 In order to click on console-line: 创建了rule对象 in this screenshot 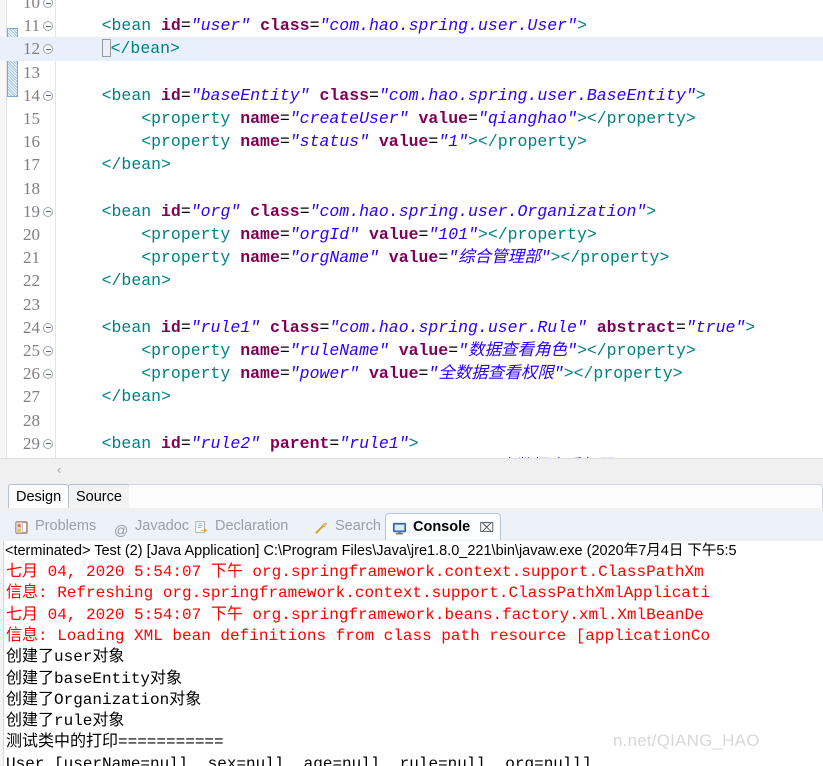, I will do `click(65, 721)`.